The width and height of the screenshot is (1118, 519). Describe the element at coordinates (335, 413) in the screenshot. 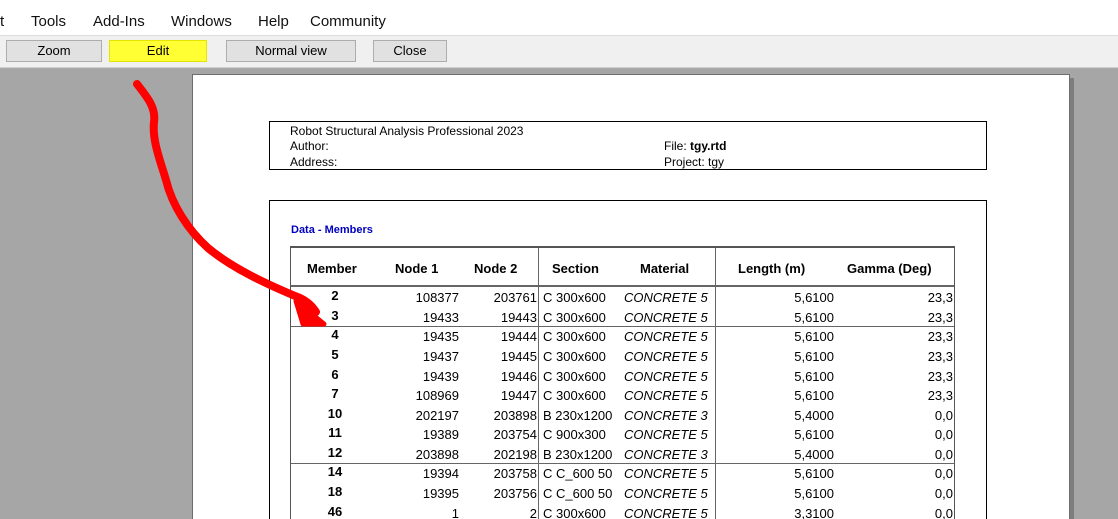

I see `cell-member: 10` at that location.